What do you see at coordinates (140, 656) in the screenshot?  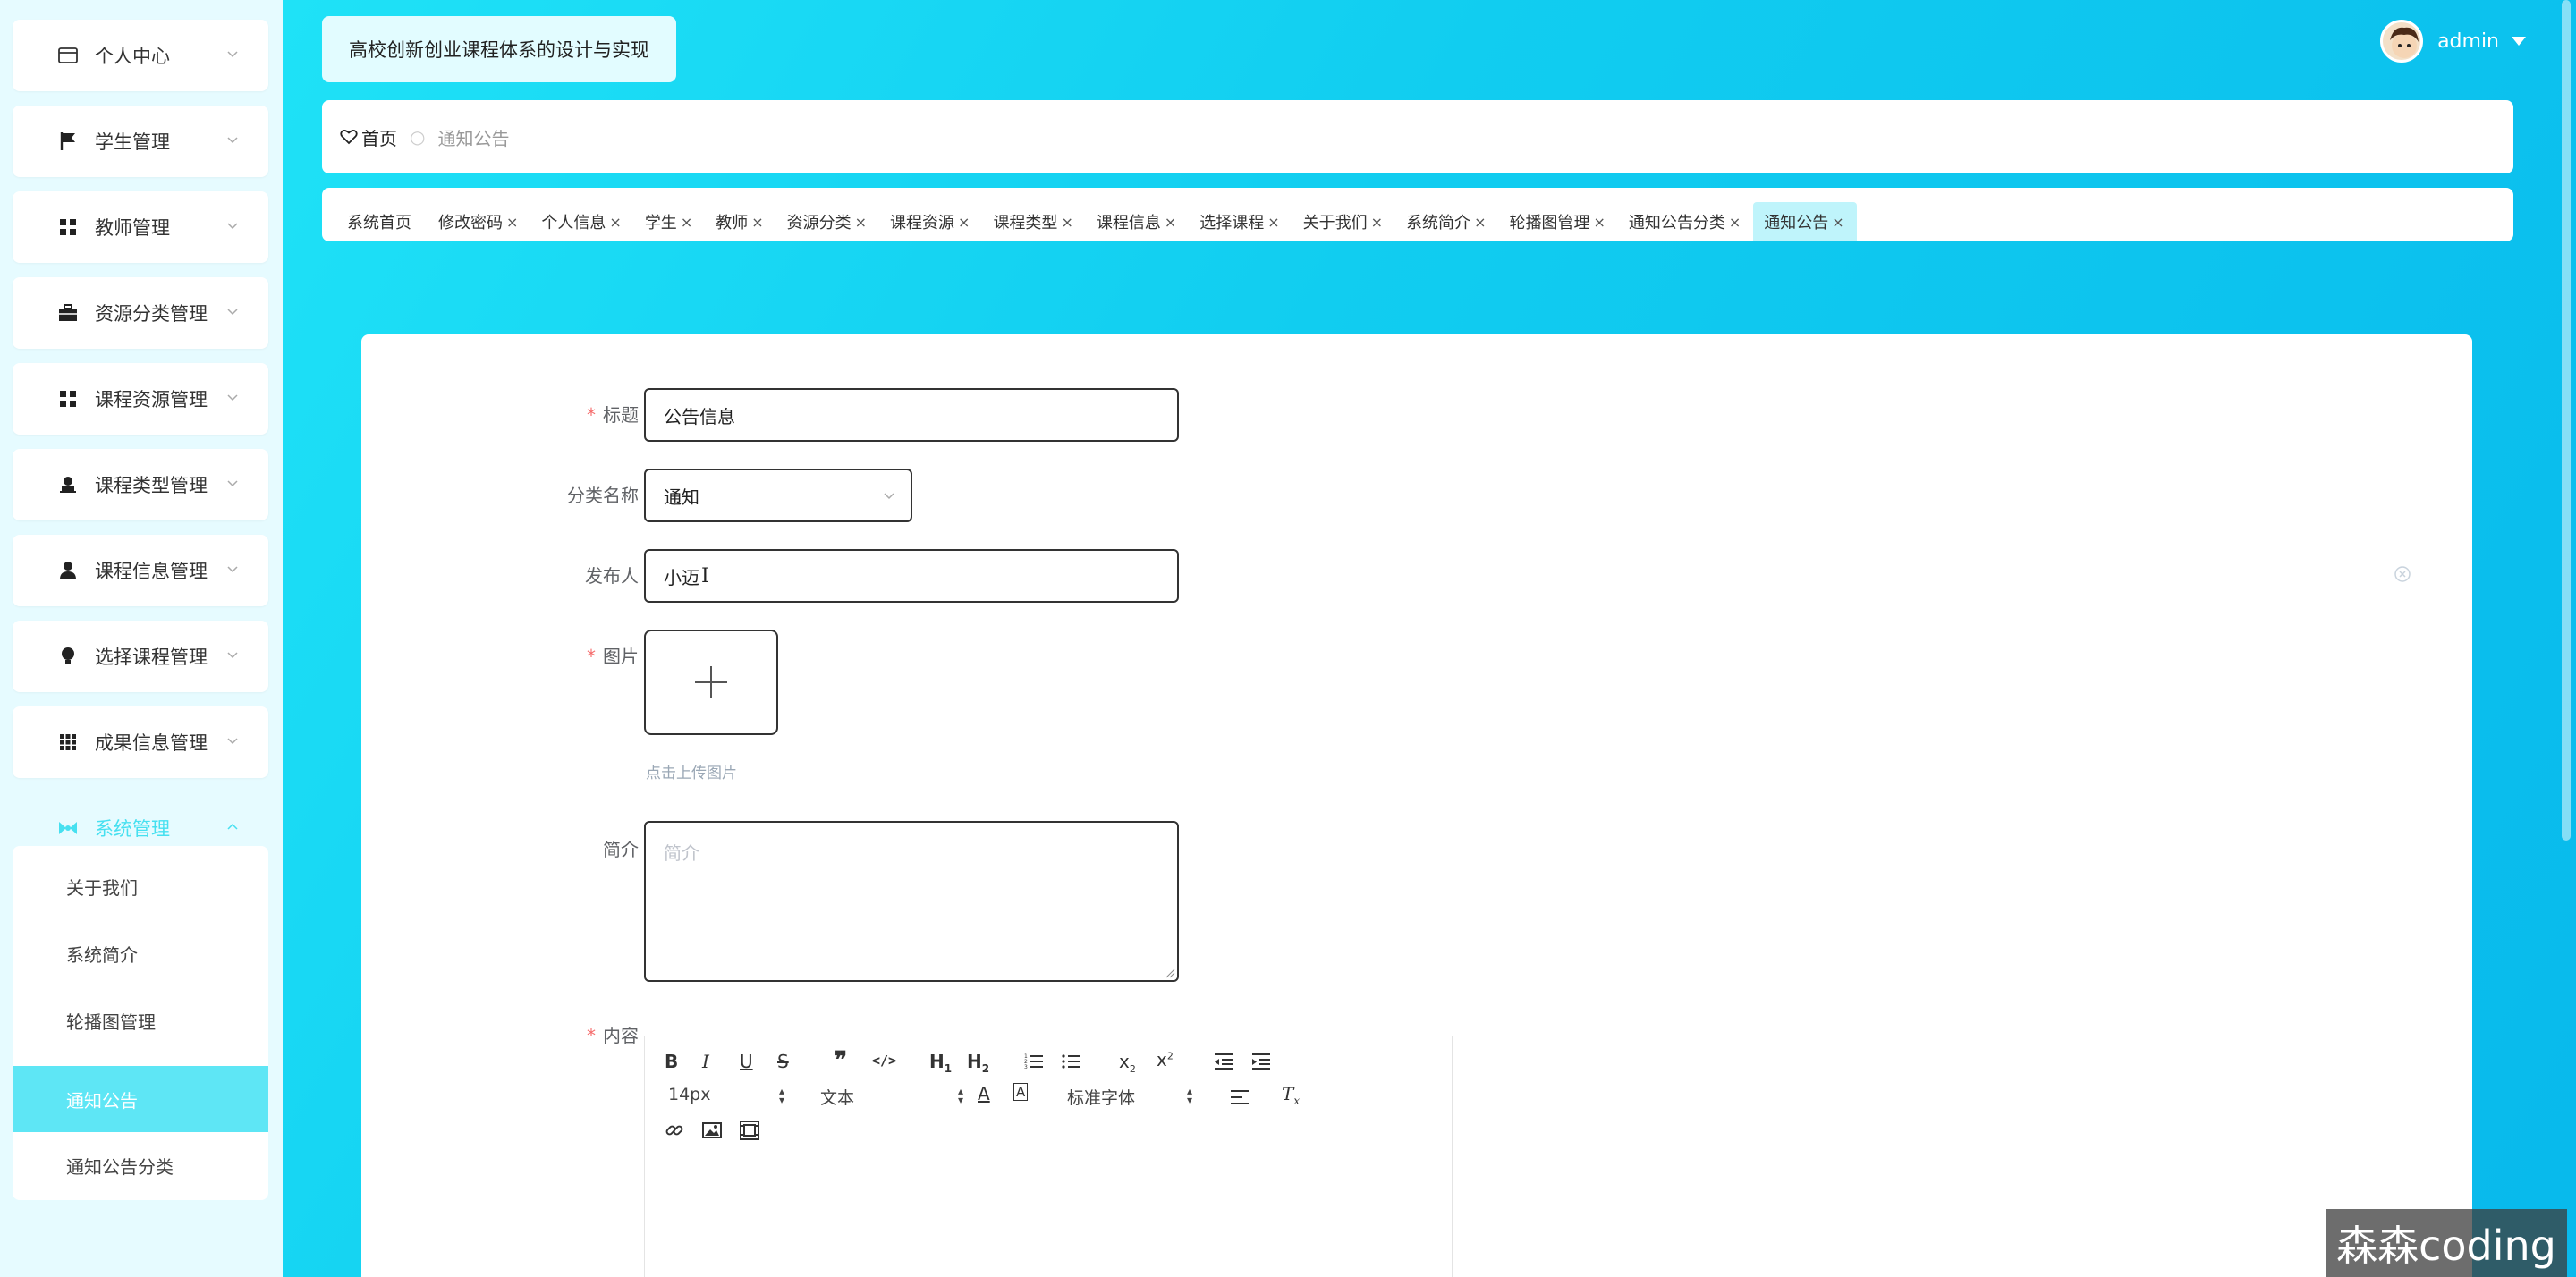 I see `sidebar-item-course-selection: 选择课程管理` at bounding box center [140, 656].